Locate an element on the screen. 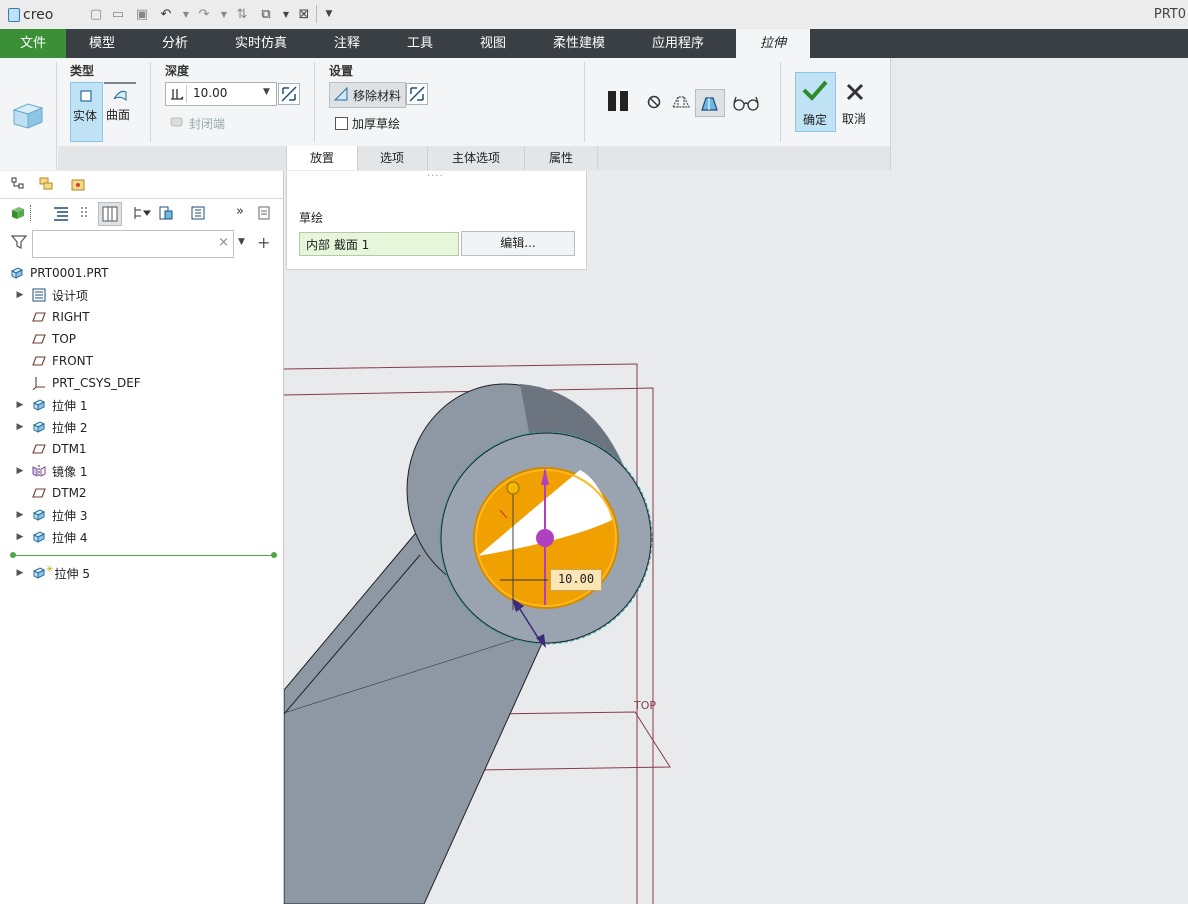 Image resolution: width=1188 pixels, height=904 pixels. depth-dropdown-icon: ▼ is located at coordinates (266, 92).